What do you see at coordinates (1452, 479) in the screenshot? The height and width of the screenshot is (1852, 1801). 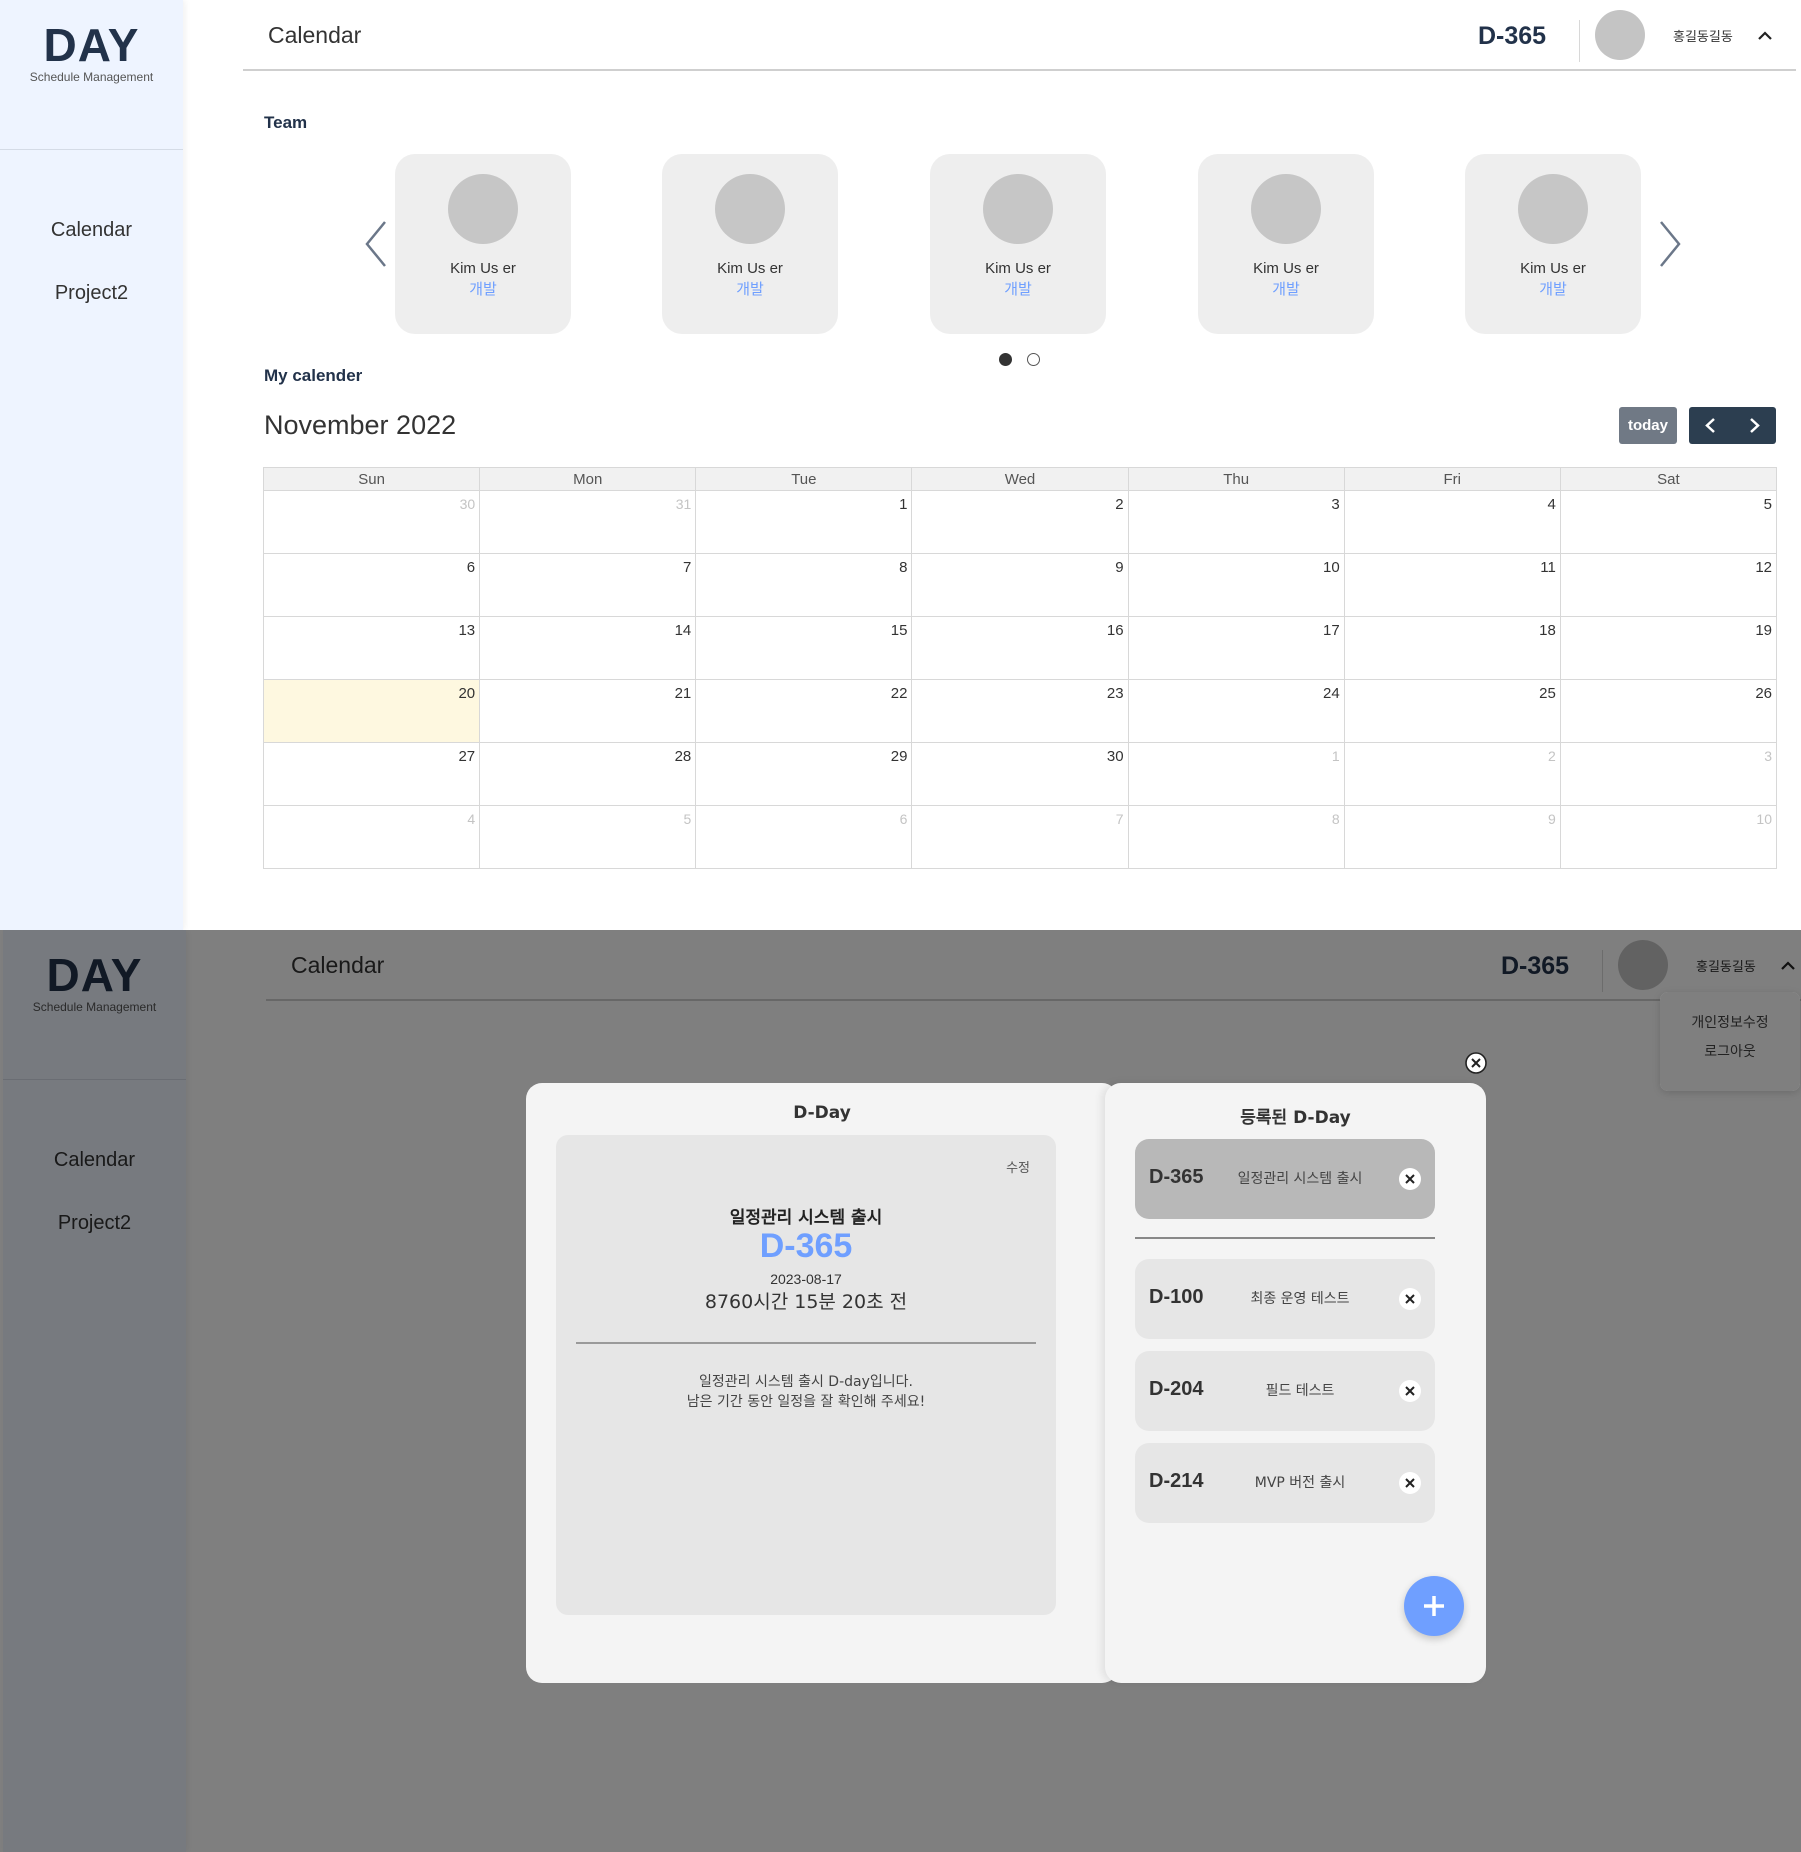 I see `weekday-header: Fri` at bounding box center [1452, 479].